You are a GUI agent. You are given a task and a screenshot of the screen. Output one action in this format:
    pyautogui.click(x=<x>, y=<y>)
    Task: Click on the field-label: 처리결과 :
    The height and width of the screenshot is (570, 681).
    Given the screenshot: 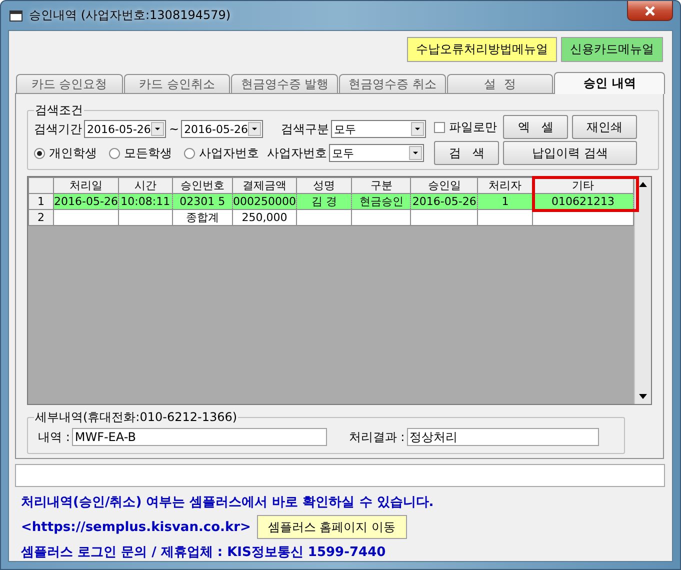 What is the action you would take?
    pyautogui.click(x=376, y=437)
    